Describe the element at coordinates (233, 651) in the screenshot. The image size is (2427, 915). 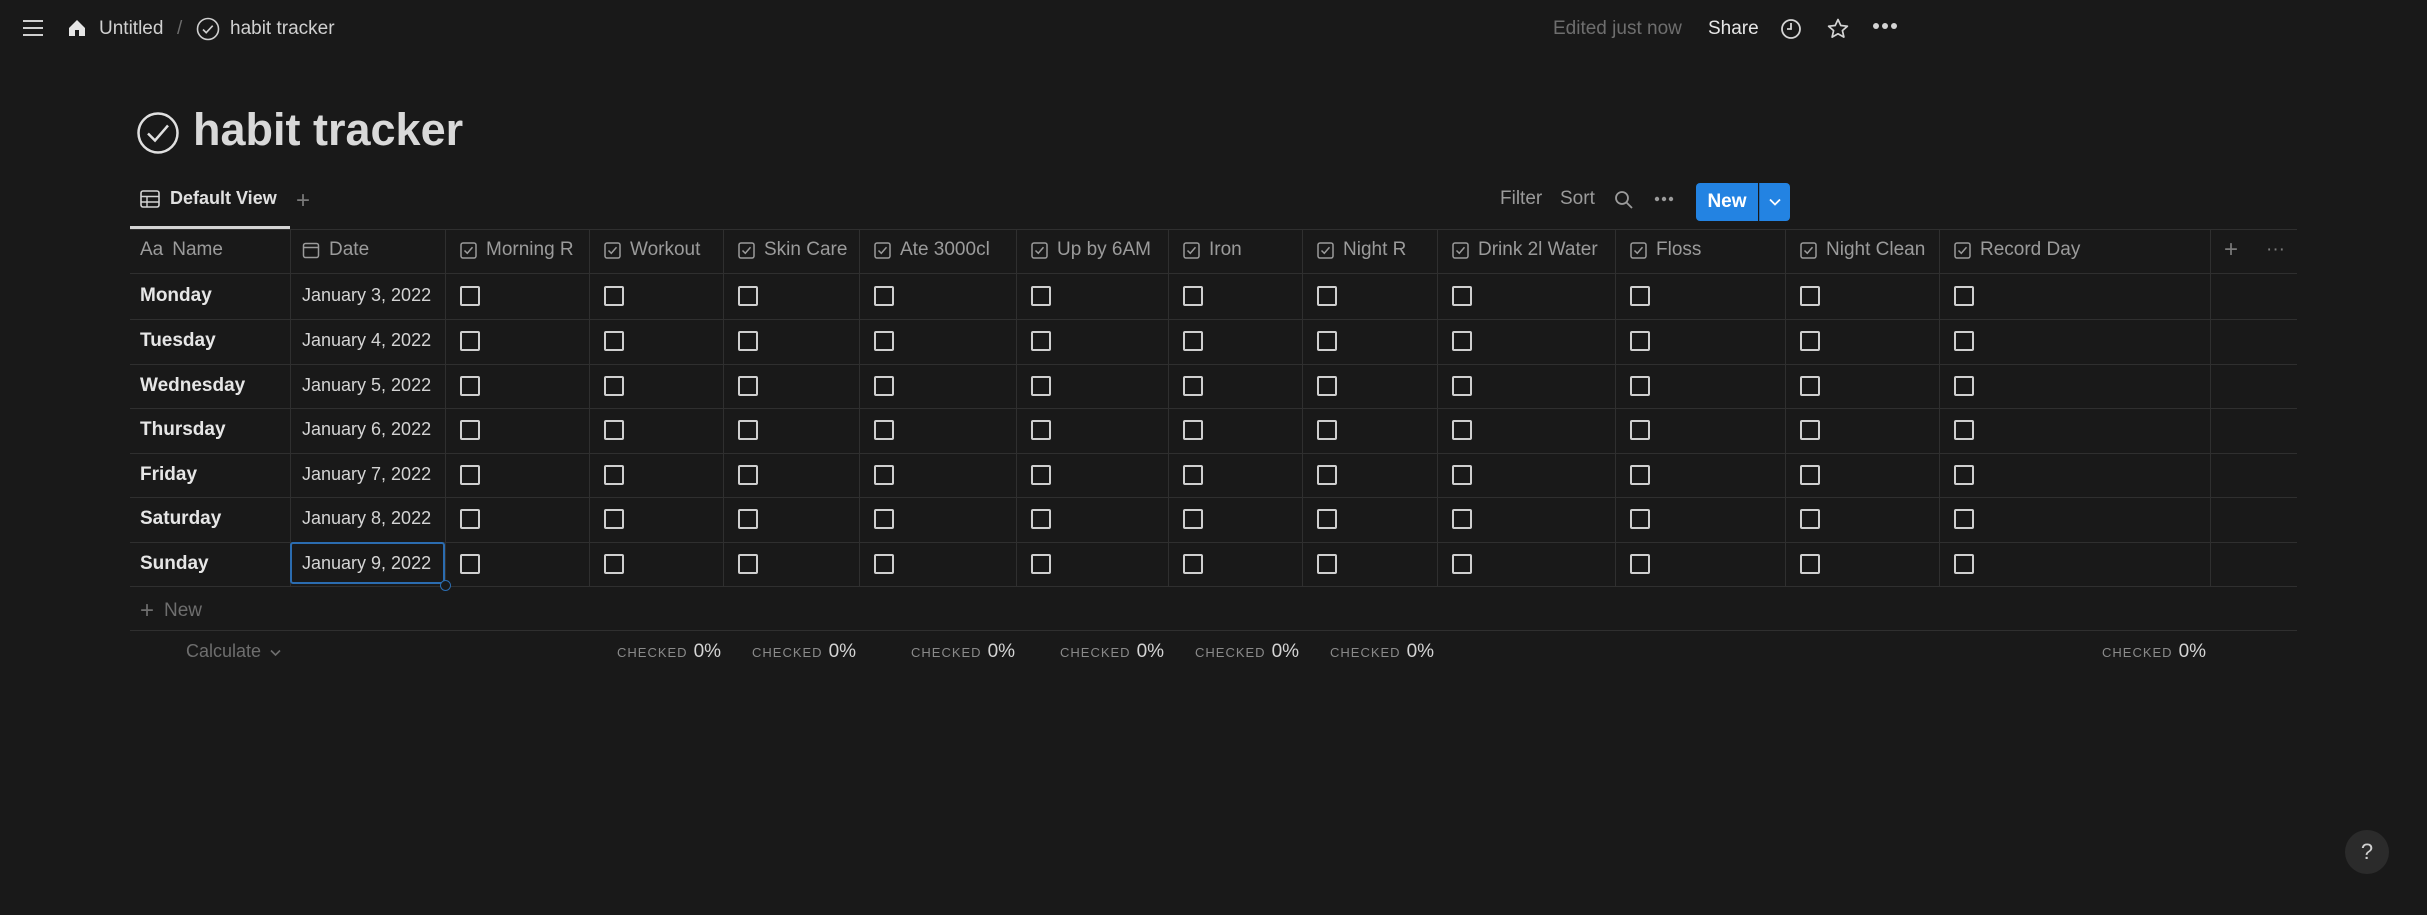
I see `calculate-button: Calculate` at that location.